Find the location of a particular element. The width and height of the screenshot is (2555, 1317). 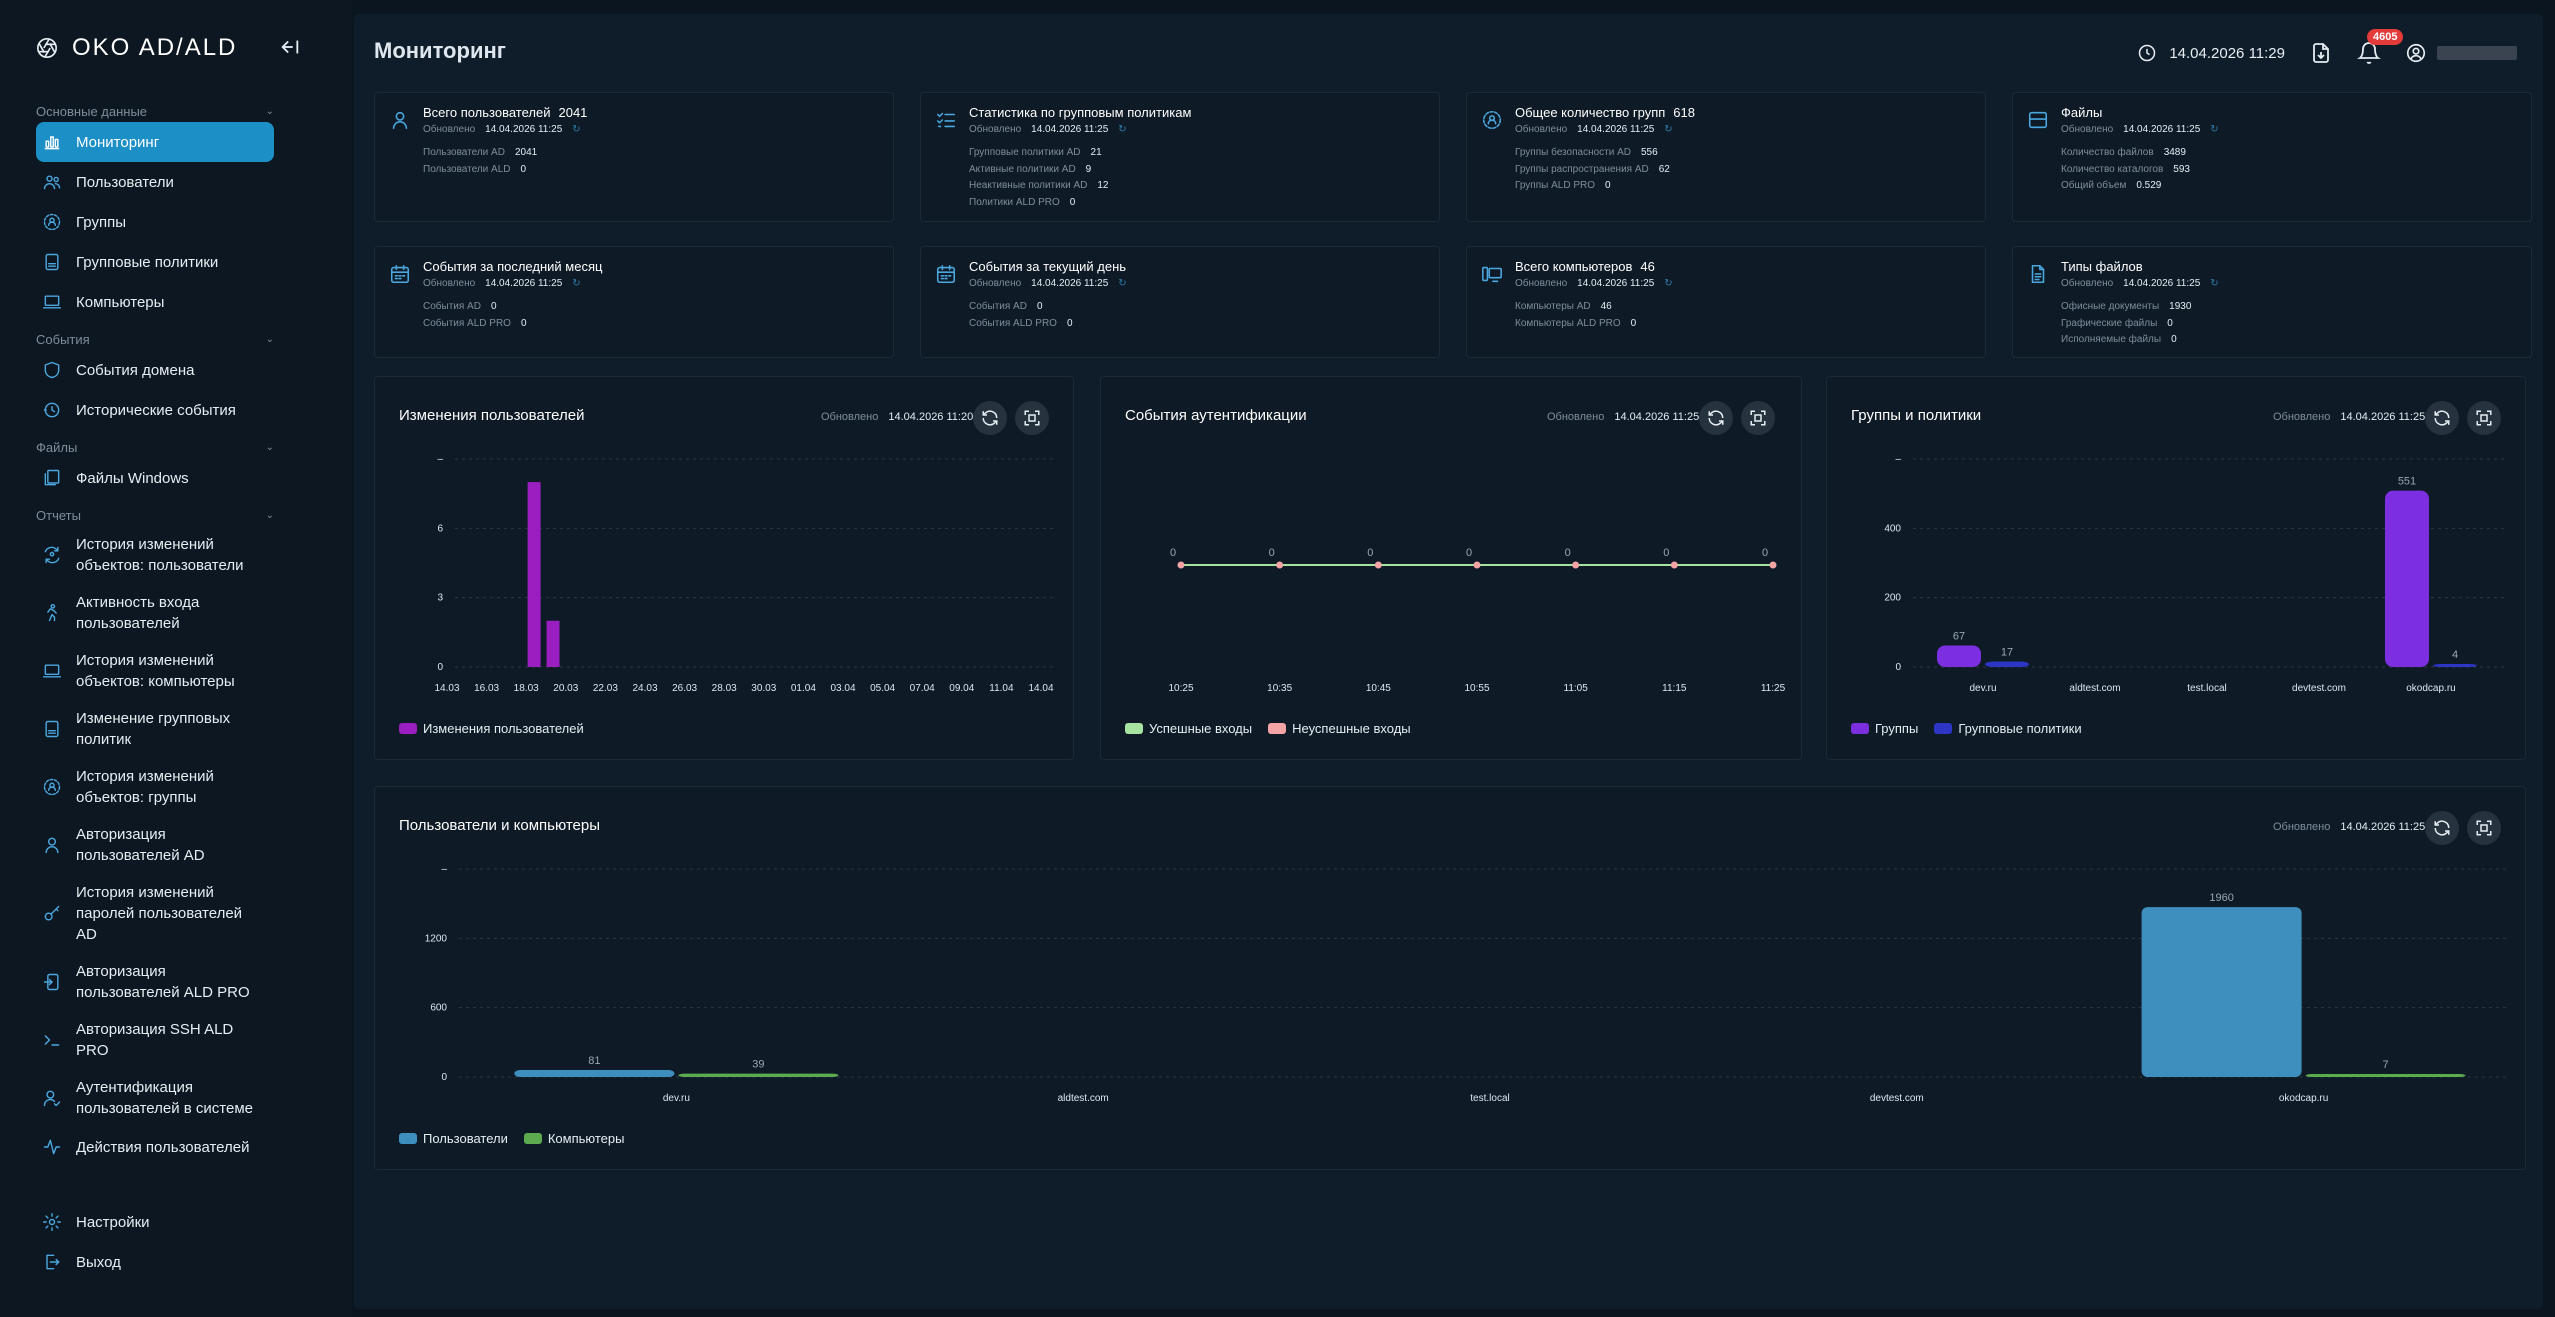

sidebar-item: Аутентификация пользователей в системе is located at coordinates (155, 1098).